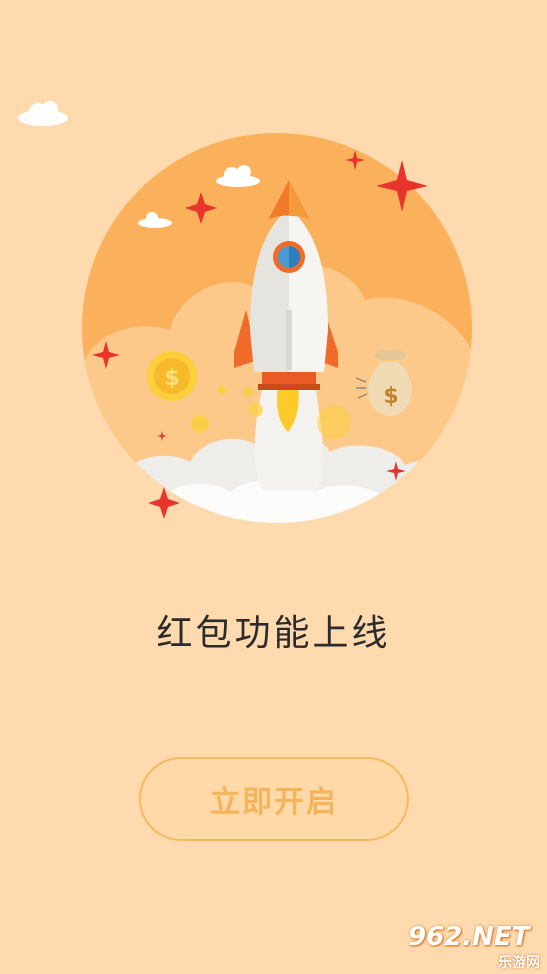  Describe the element at coordinates (519, 963) in the screenshot. I see `watermark-subtitle: 乐游网` at that location.